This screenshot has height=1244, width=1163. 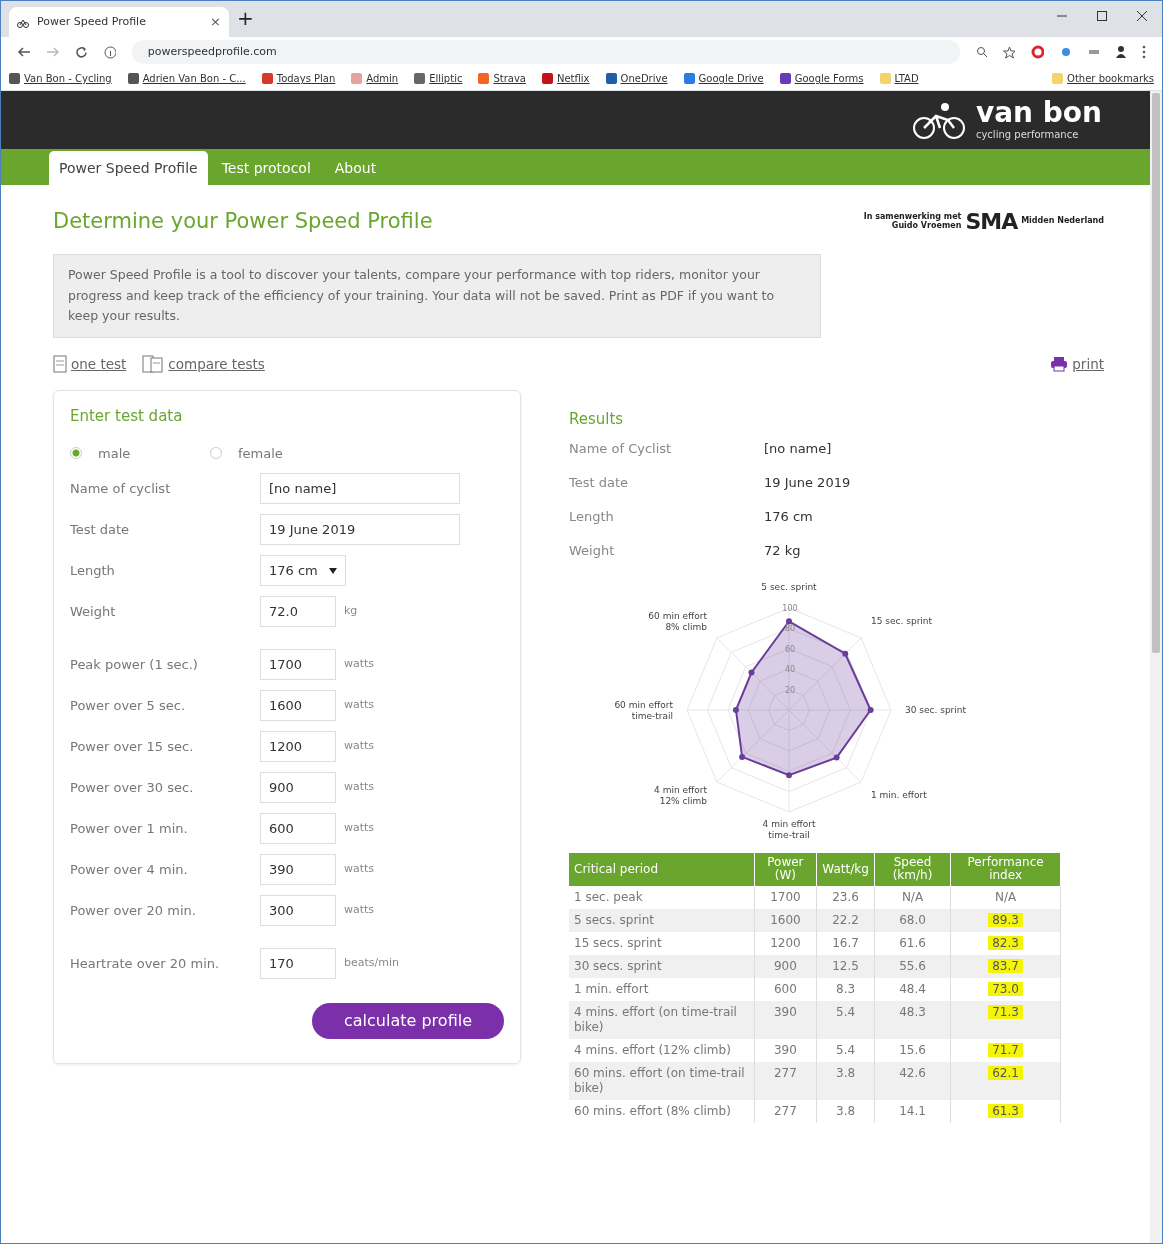 I want to click on tab-title: Power Speed Profile, so click(x=92, y=21).